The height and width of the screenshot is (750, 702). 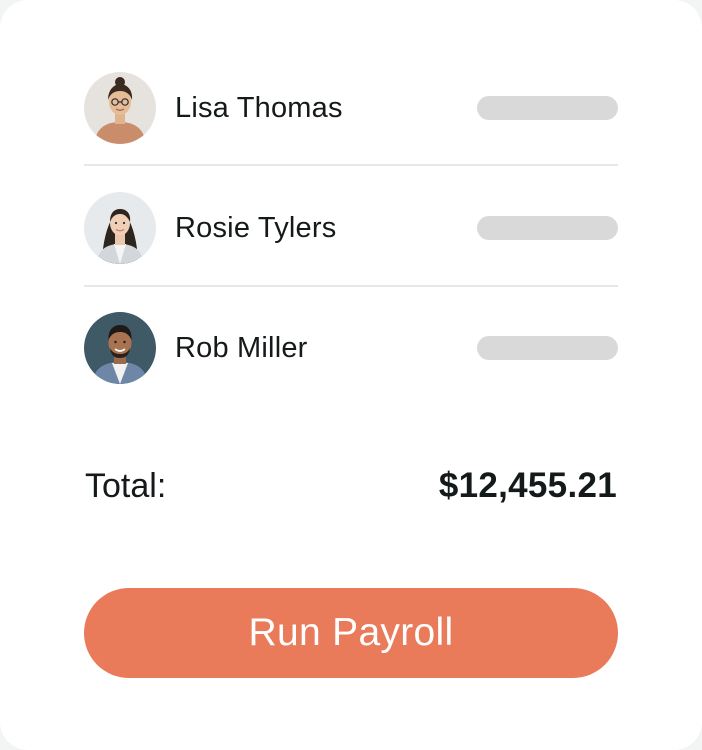 I want to click on employee-name: Rob Miller, so click(x=241, y=348).